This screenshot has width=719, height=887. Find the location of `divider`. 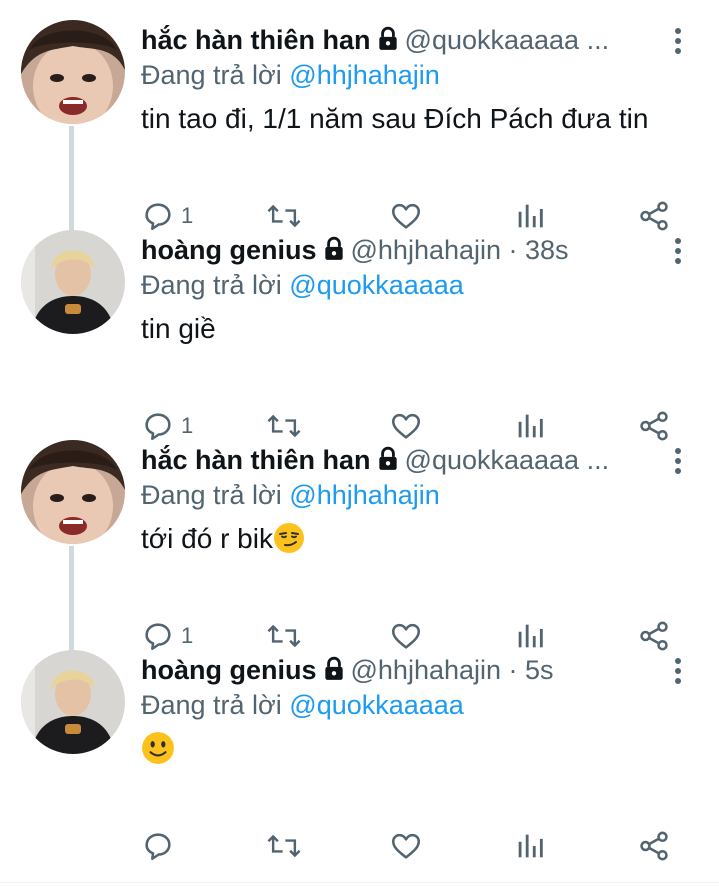

divider is located at coordinates (359, 882).